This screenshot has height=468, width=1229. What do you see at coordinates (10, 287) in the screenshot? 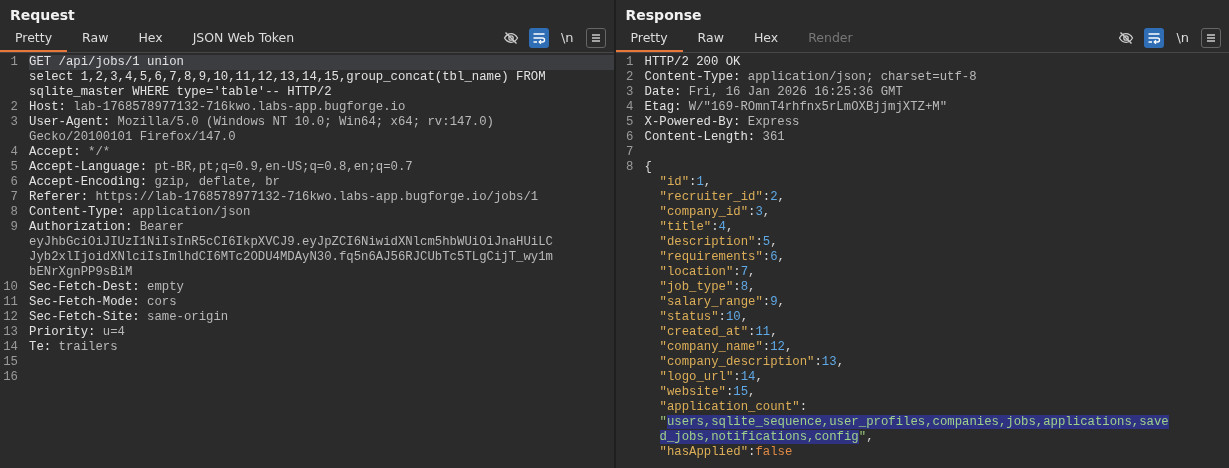
I see `line-number: 10` at bounding box center [10, 287].